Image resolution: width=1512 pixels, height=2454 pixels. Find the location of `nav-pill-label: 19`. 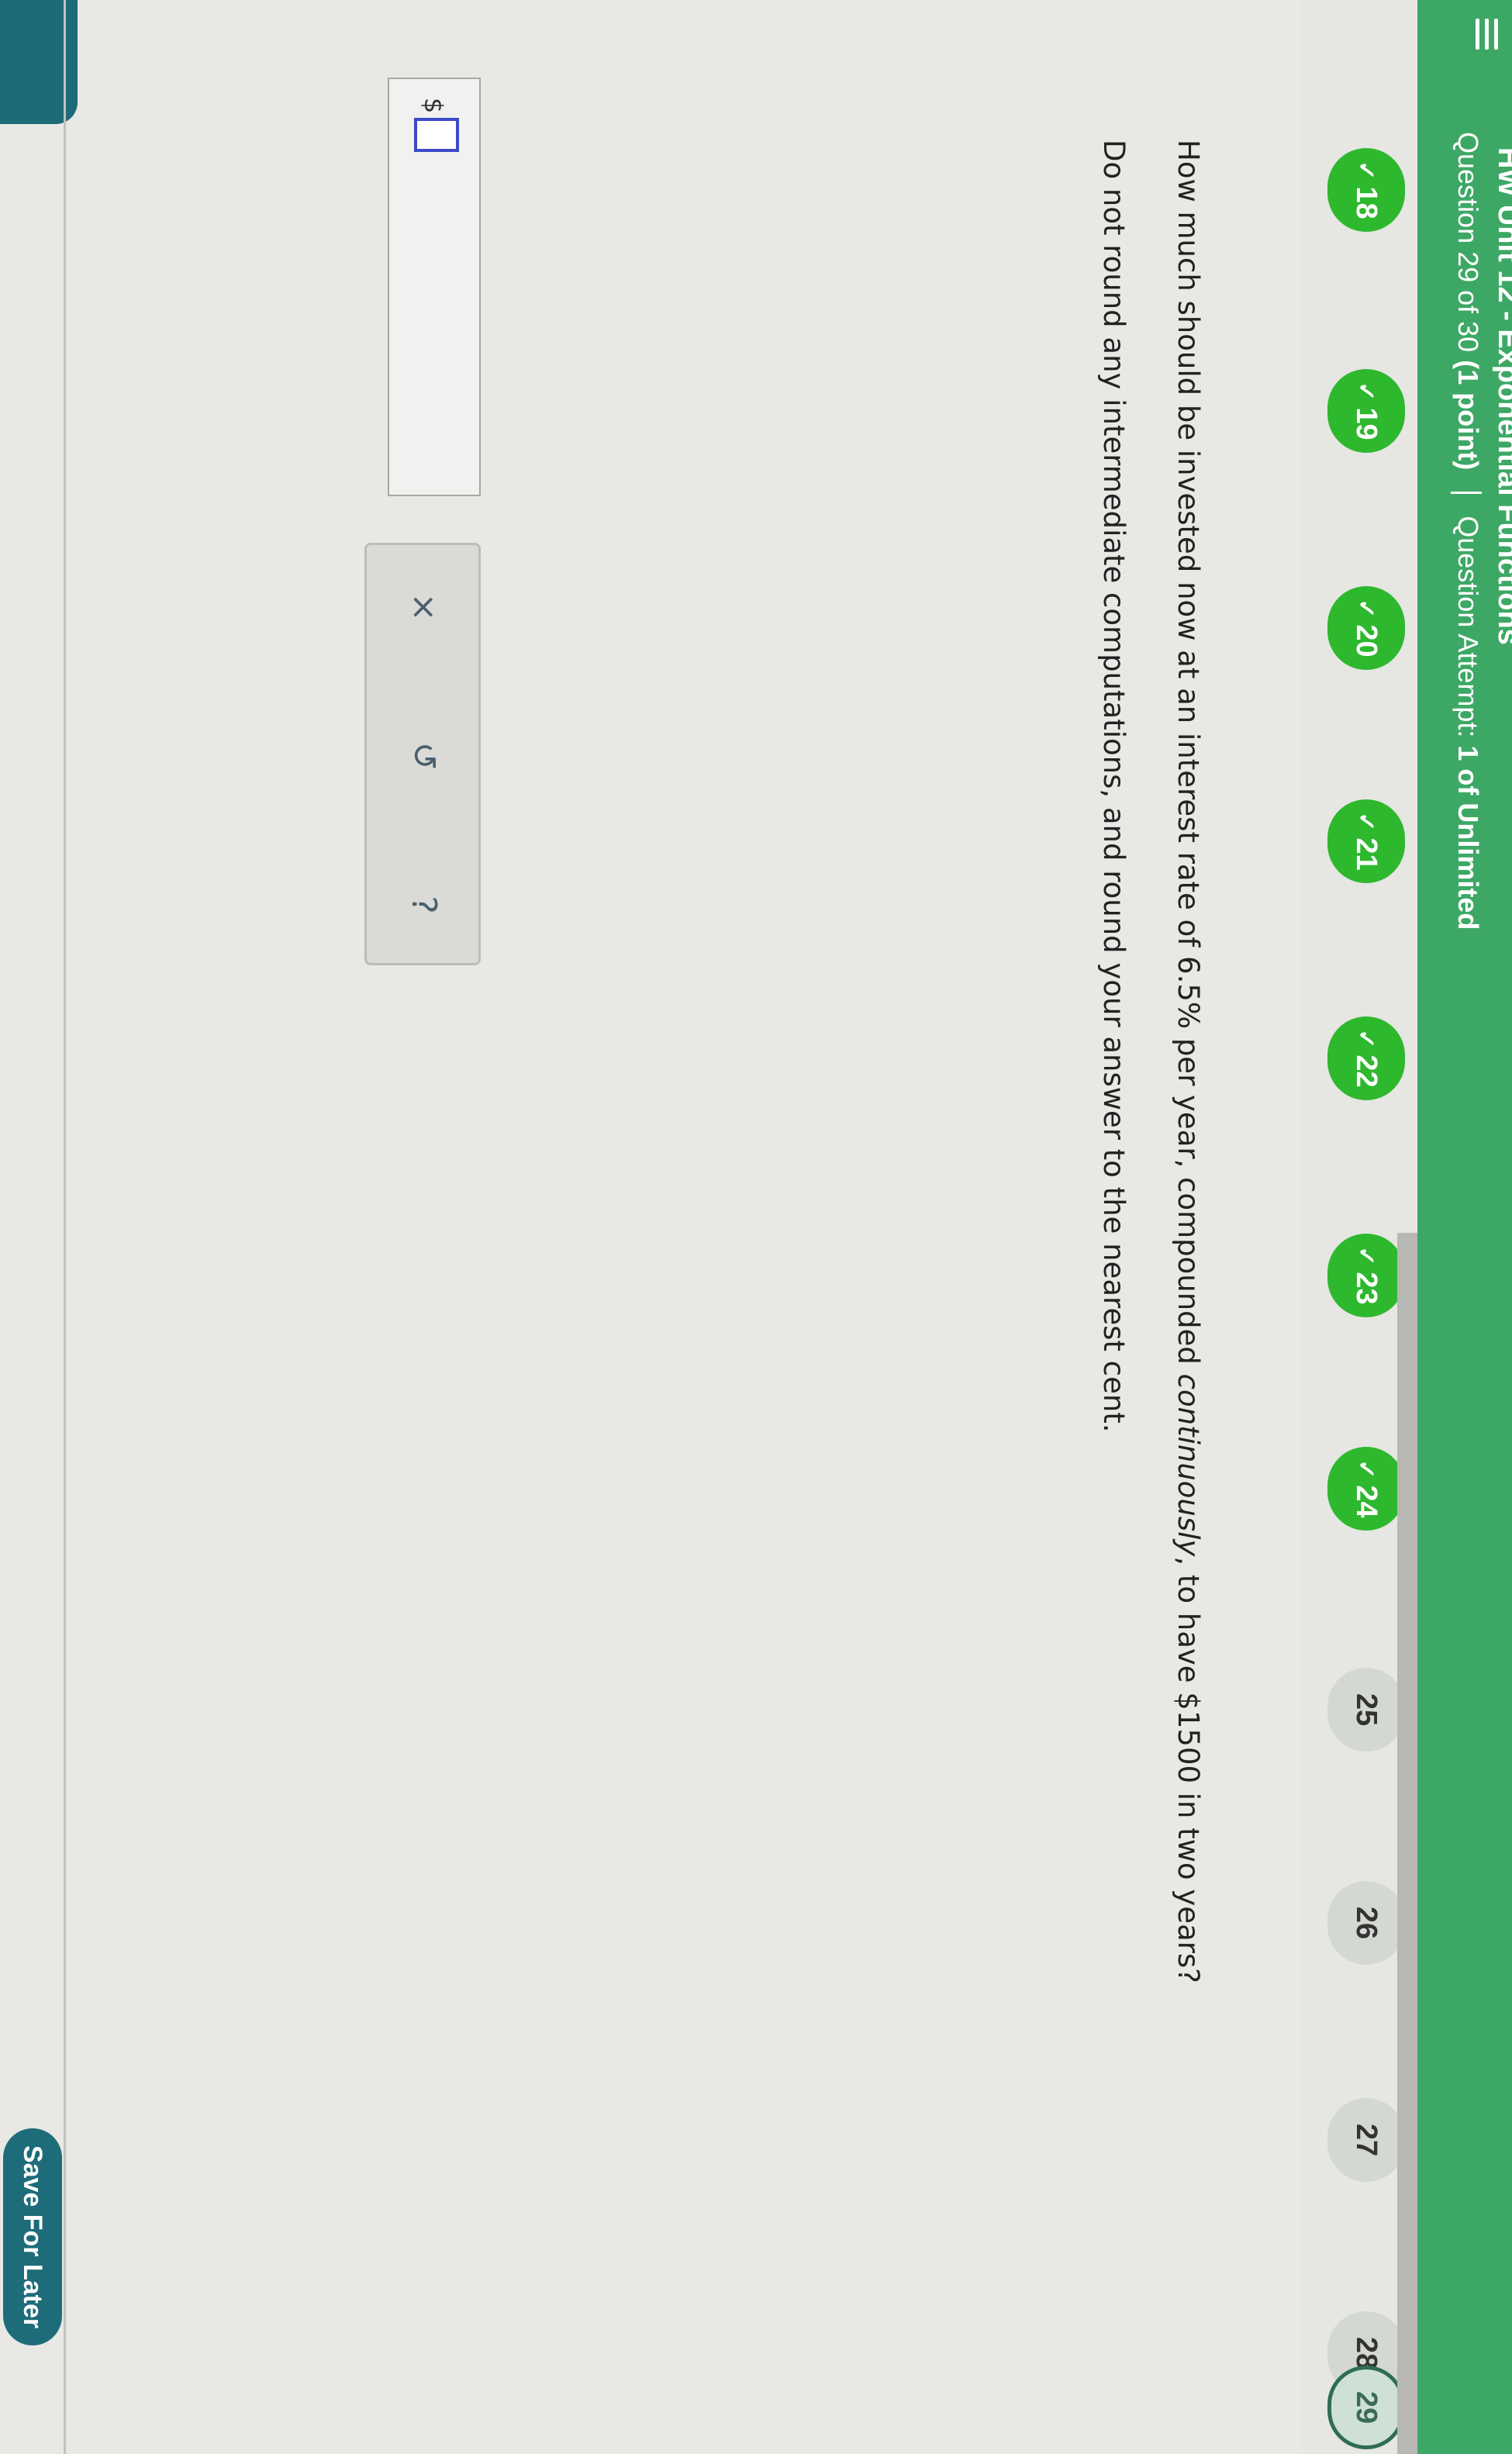

nav-pill-label: 19 is located at coordinates (1366, 423).